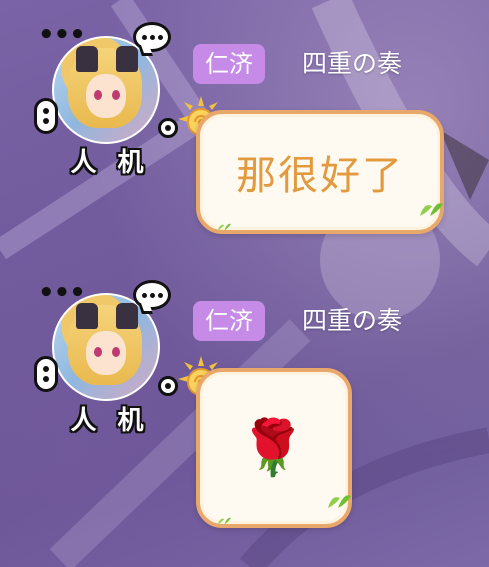 The width and height of the screenshot is (489, 567). I want to click on message-bubble: 🌹, so click(274, 448).